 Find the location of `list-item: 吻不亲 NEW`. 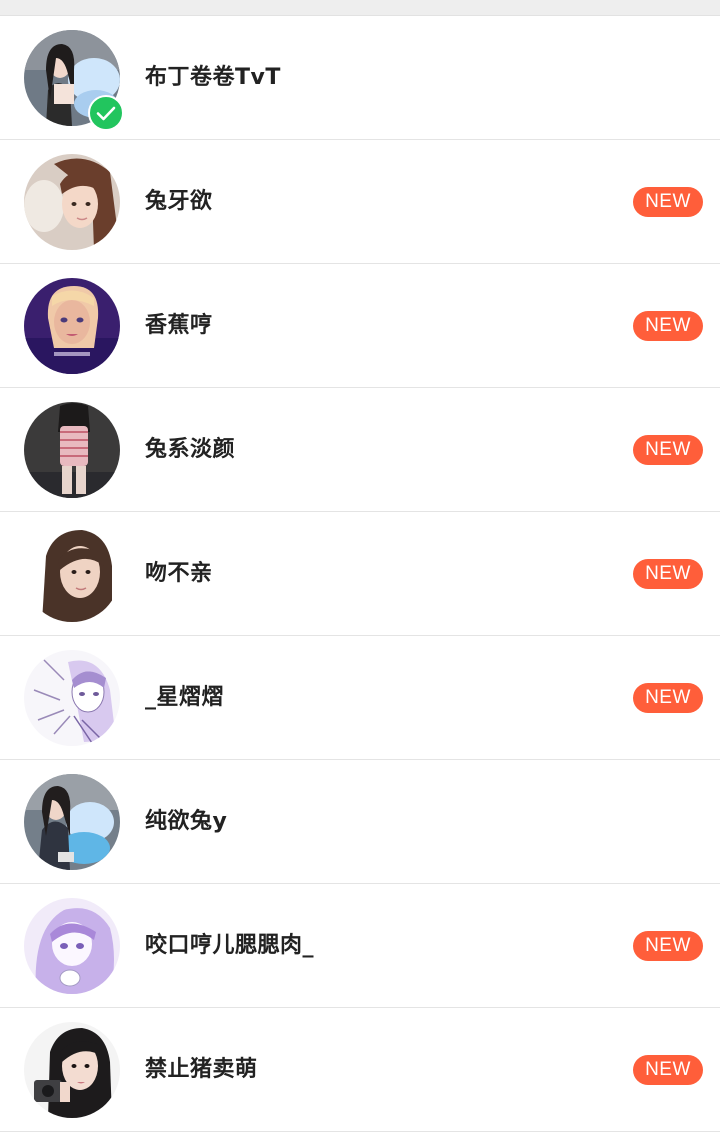

list-item: 吻不亲 NEW is located at coordinates (360, 574).